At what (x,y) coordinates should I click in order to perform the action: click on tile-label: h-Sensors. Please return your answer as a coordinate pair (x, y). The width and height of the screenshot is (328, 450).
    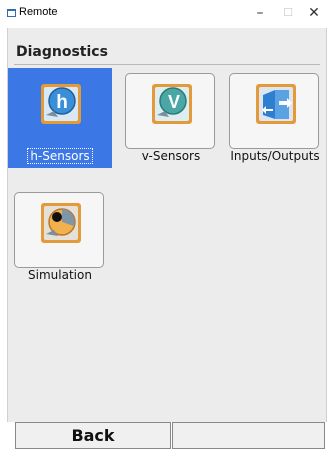
    Looking at the image, I should click on (60, 156).